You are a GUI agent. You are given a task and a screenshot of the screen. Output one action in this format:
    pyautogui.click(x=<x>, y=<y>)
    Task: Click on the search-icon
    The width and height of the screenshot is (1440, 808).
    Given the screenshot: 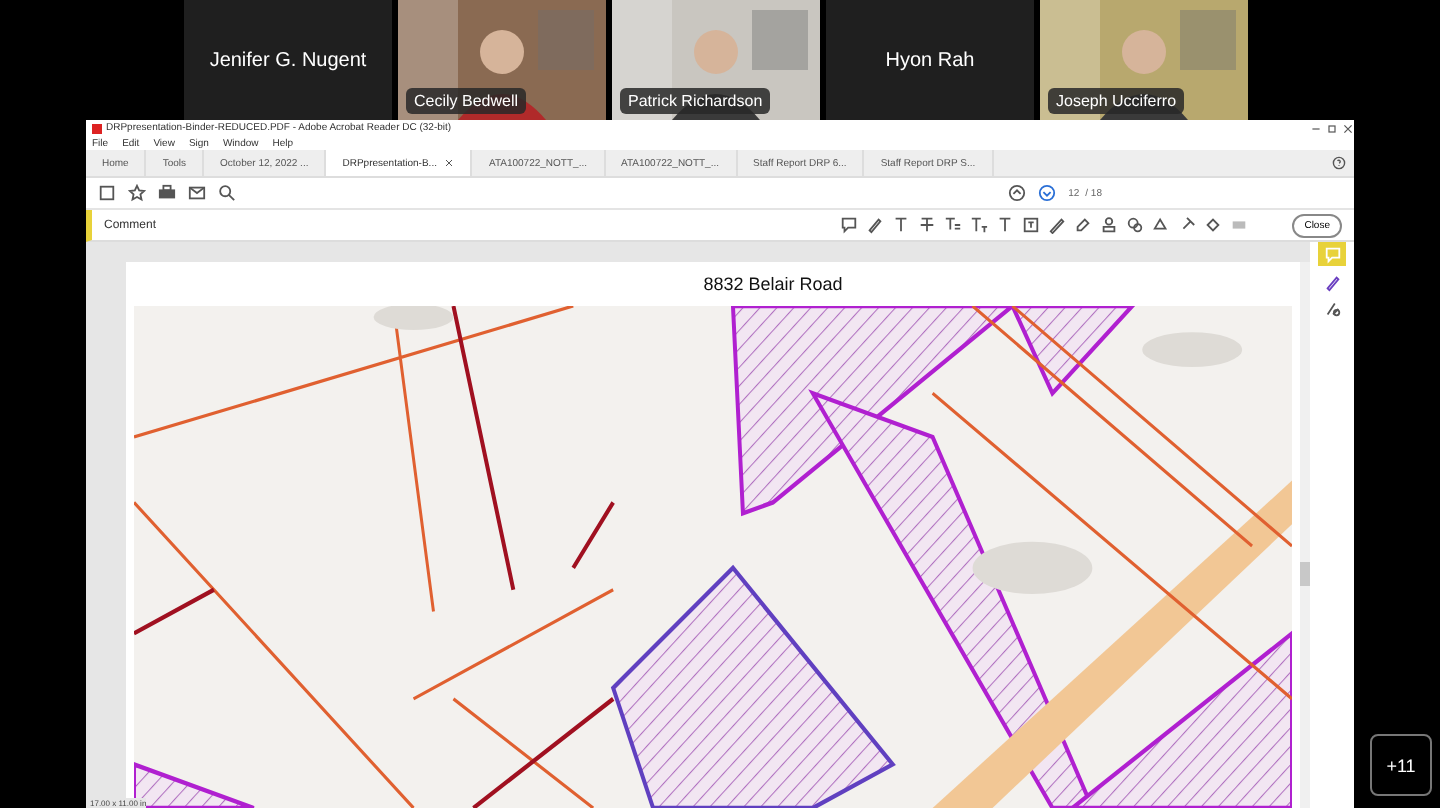 What is the action you would take?
    pyautogui.click(x=227, y=193)
    